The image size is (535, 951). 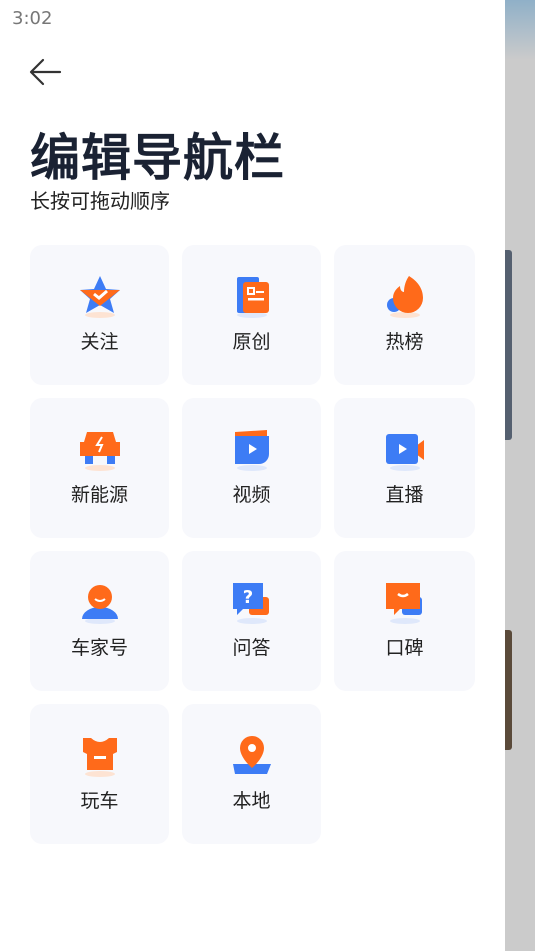 I want to click on nav-item-label: 关注, so click(x=99, y=341).